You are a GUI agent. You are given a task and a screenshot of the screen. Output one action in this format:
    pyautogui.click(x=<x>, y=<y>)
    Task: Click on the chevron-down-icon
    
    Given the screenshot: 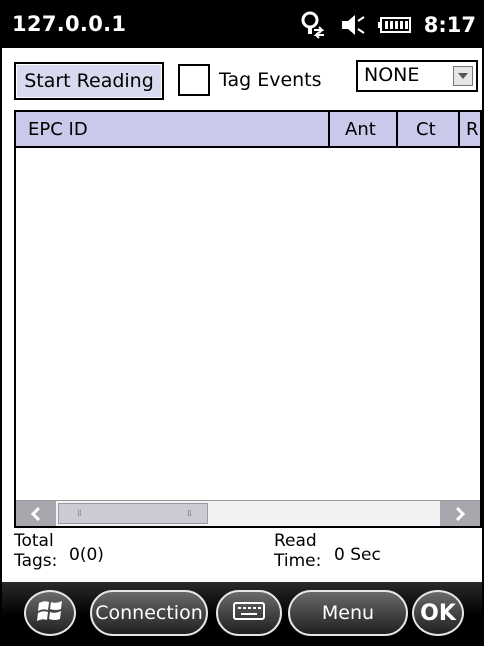 What is the action you would take?
    pyautogui.click(x=463, y=76)
    